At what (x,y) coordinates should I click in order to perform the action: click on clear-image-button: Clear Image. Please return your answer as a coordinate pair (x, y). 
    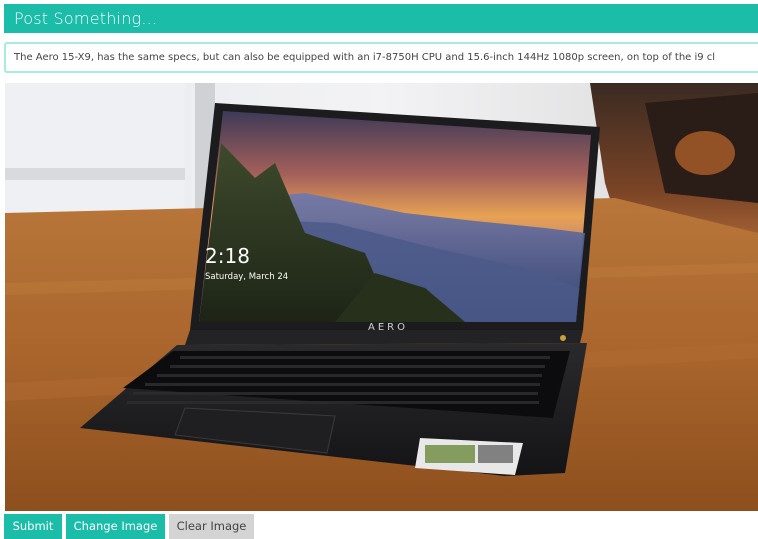
    Looking at the image, I should click on (211, 526).